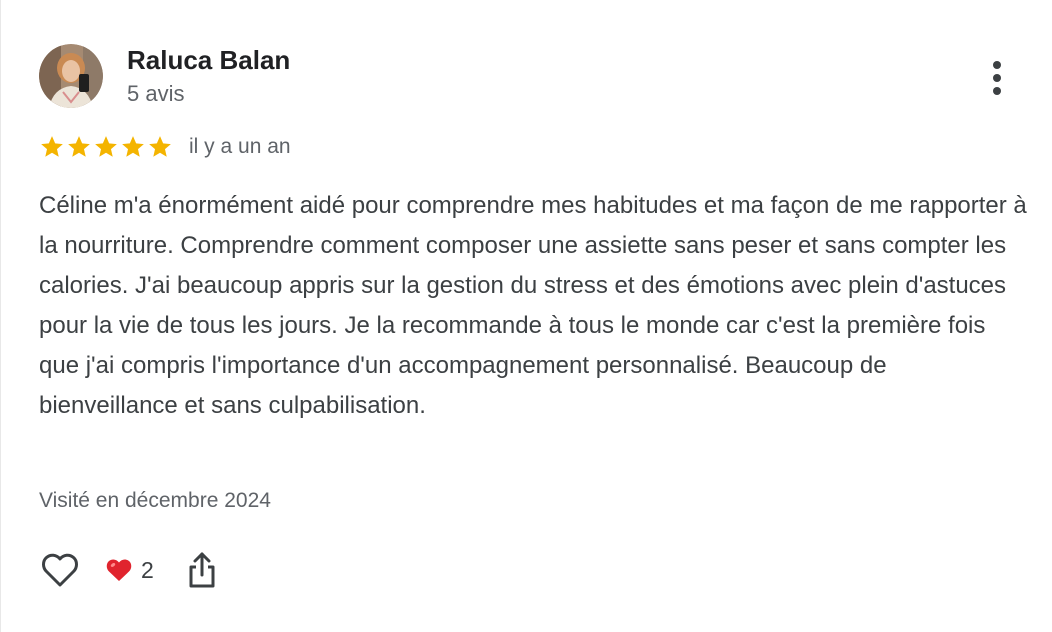  I want to click on review-actions: 2, so click(129, 570).